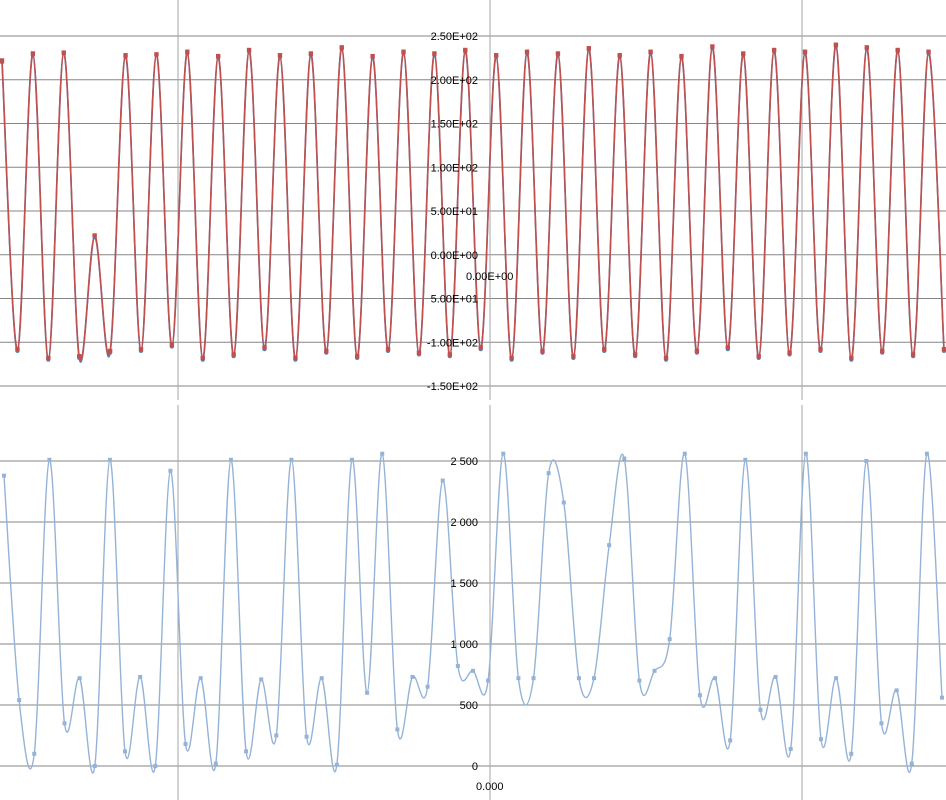 This screenshot has height=800, width=946. What do you see at coordinates (490, 787) in the screenshot?
I see `bottom-x-tick-label: 0.000` at bounding box center [490, 787].